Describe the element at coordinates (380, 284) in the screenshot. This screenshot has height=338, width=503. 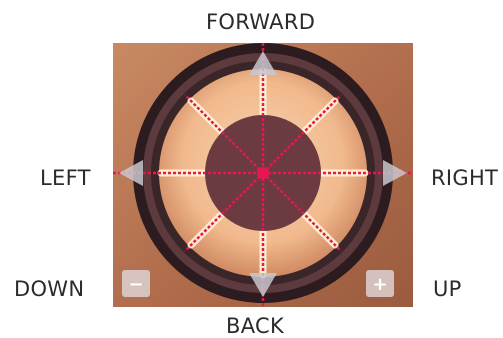
I see `up-button` at that location.